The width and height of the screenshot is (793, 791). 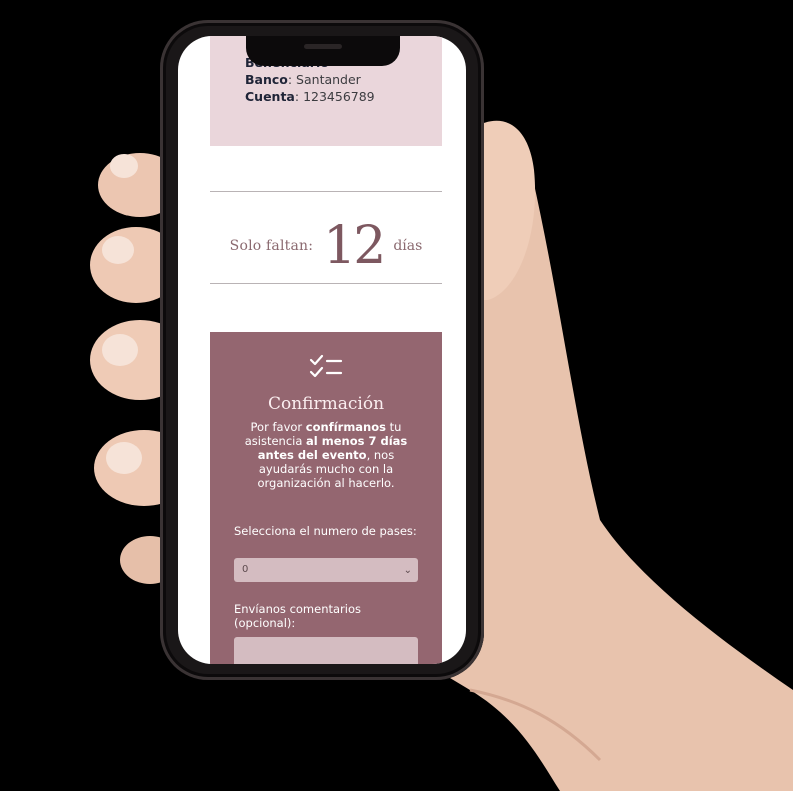 What do you see at coordinates (328, 79) in the screenshot?
I see `bank-value: Santander` at bounding box center [328, 79].